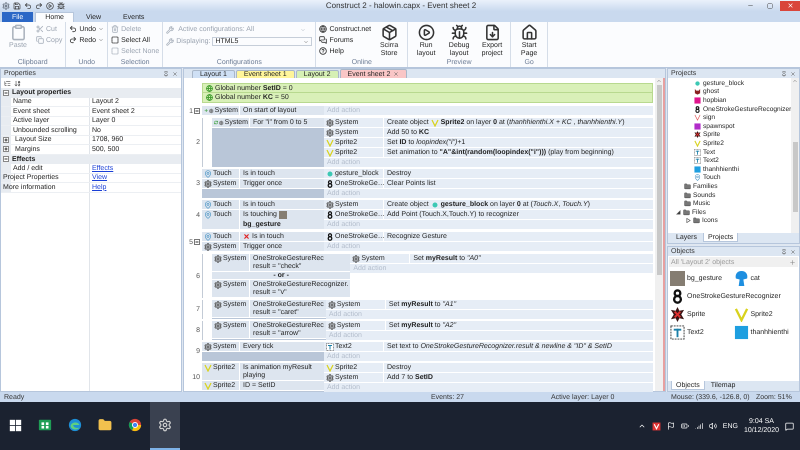 The width and height of the screenshot is (800, 450). Describe the element at coordinates (401, 5) in the screenshot. I see `window-title: Construct 2 - halowin.capx - Event sheet 2` at that location.